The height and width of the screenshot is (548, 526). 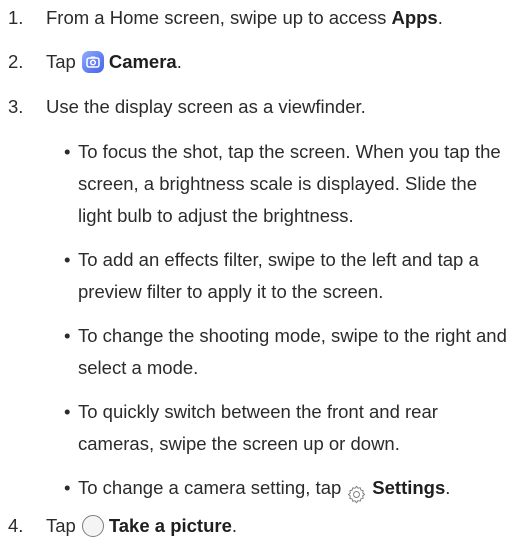 I want to click on step-number: 4., so click(x=16, y=525).